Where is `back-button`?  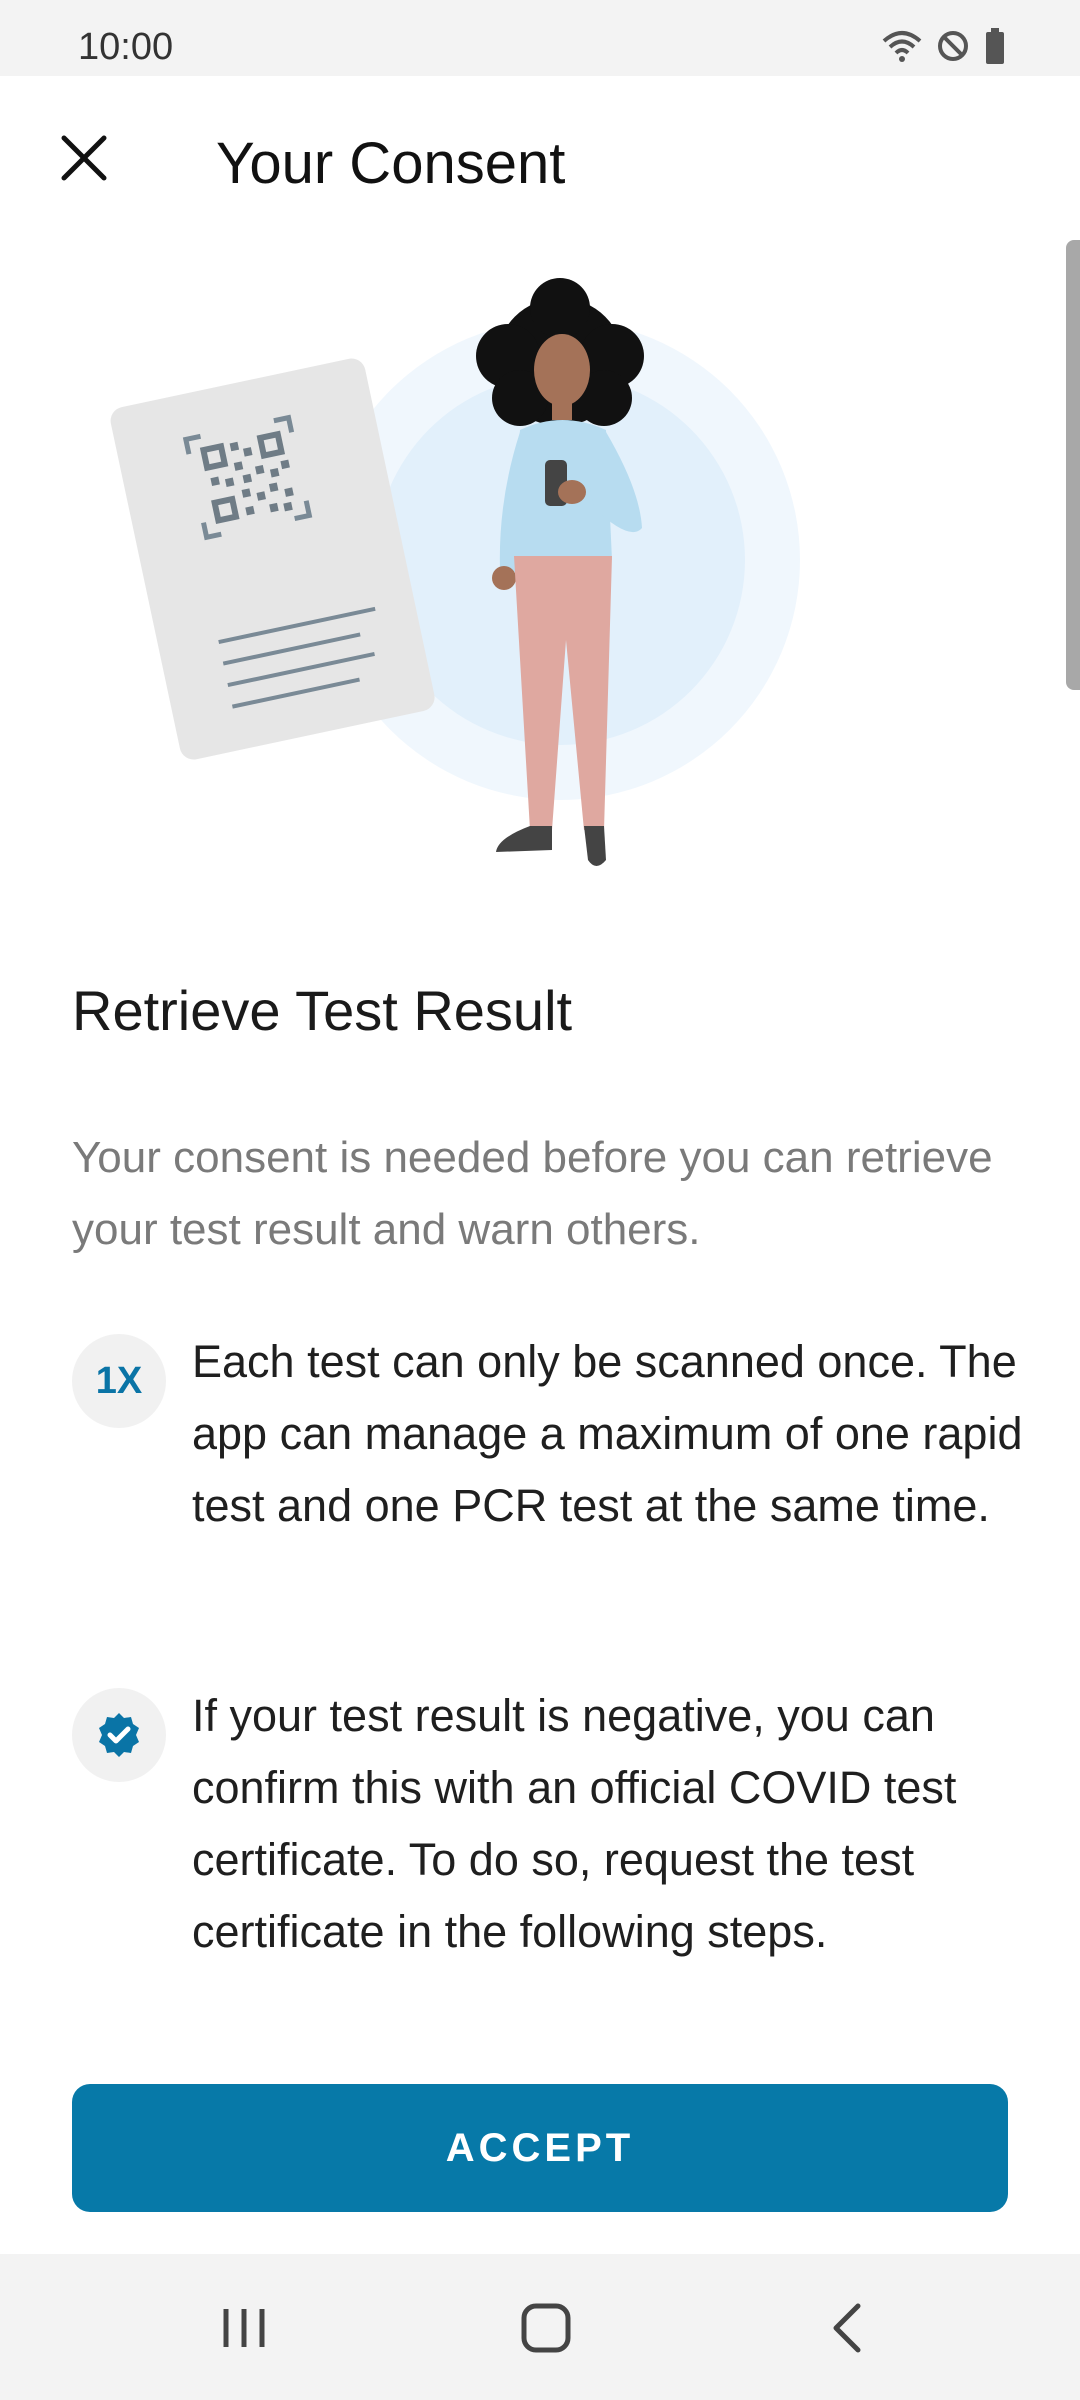 back-button is located at coordinates (848, 2330).